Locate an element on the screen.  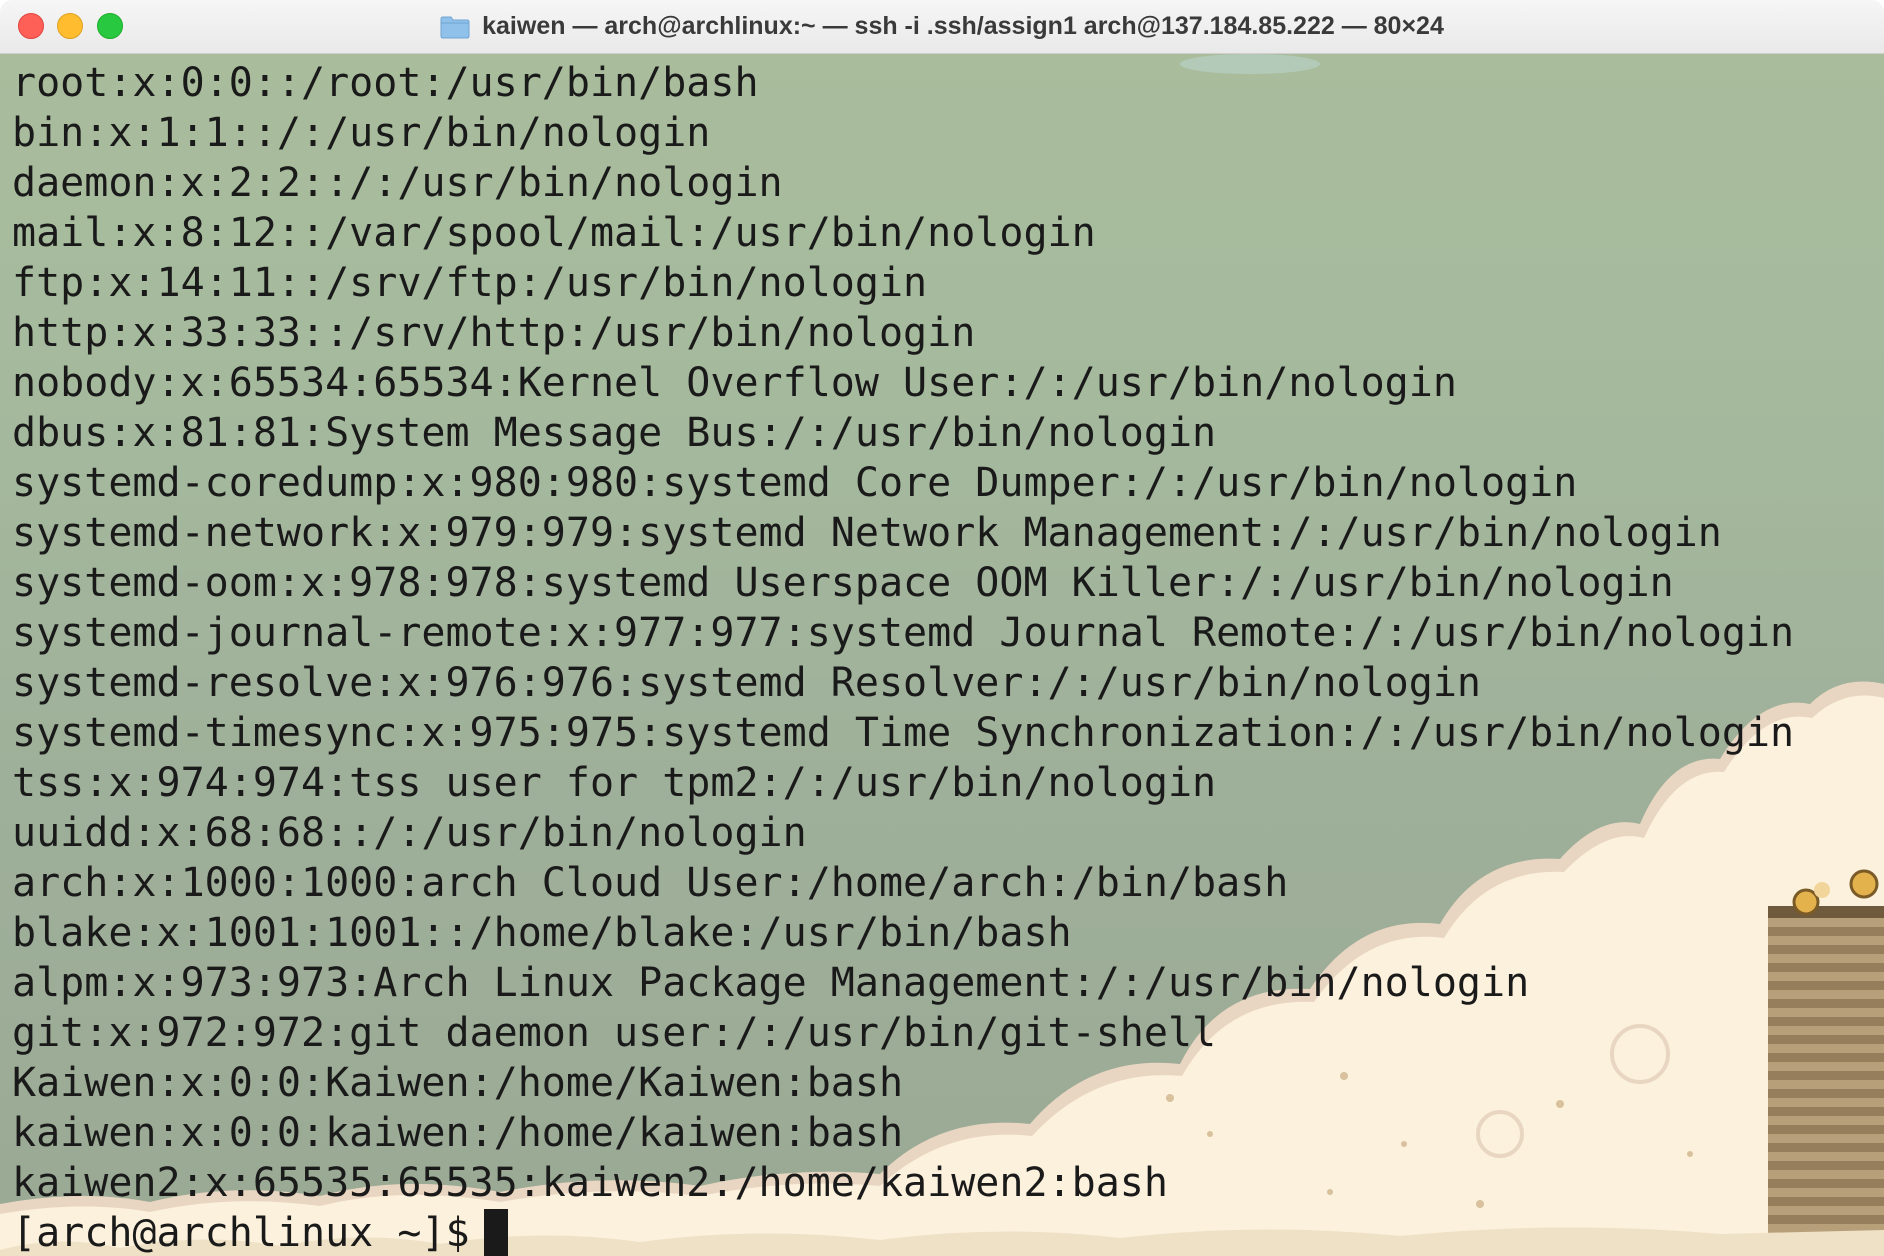
output-line: ftp:x:14:11::/srv/ftp:/usr/bin/nologin is located at coordinates (470, 283).